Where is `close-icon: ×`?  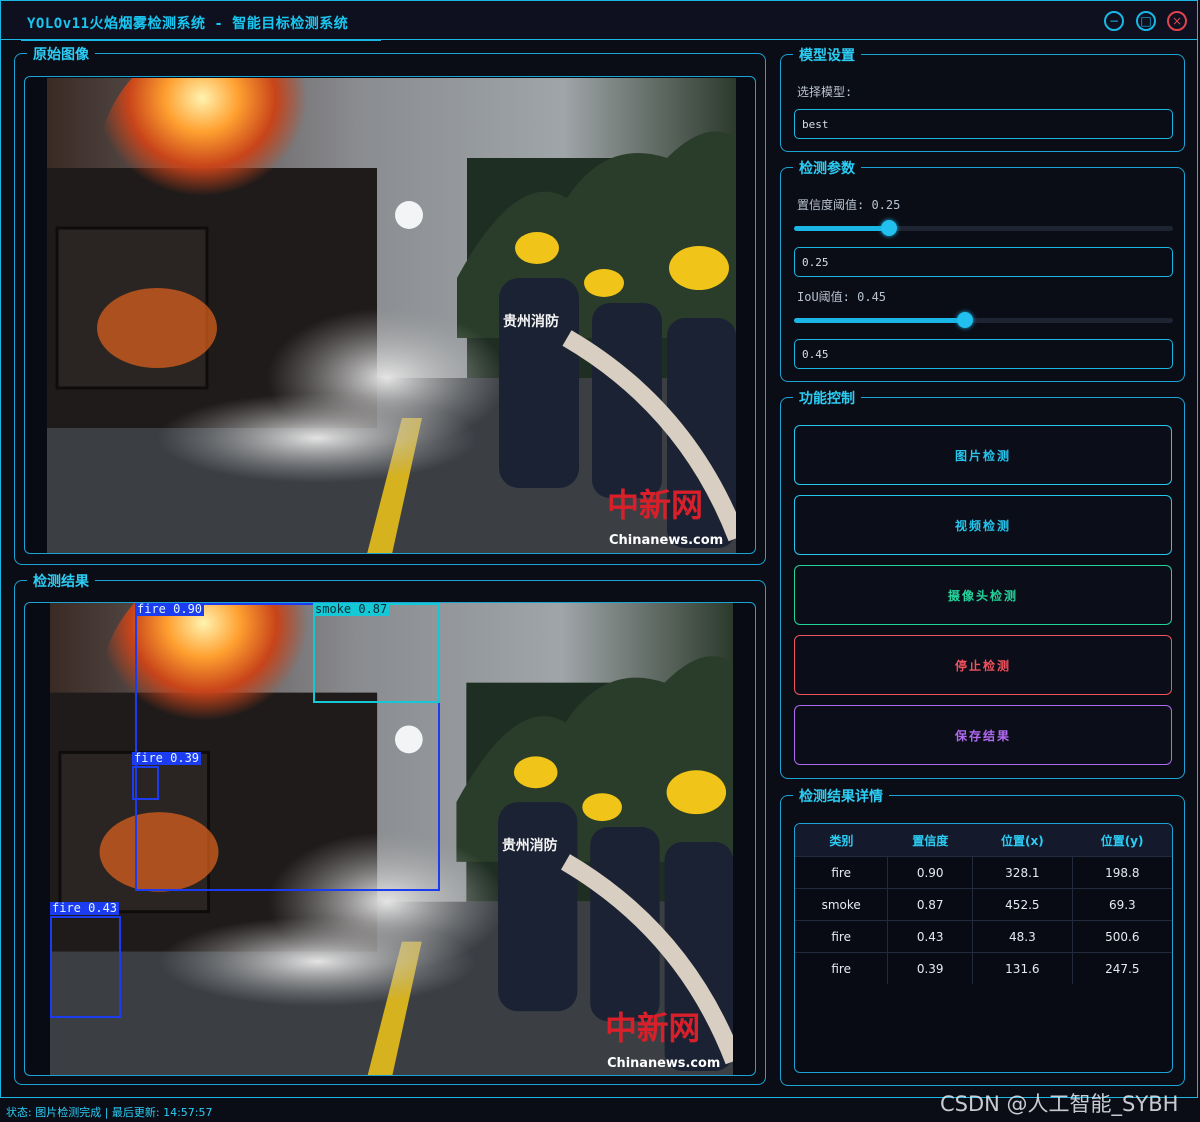
close-icon: × is located at coordinates (1177, 21).